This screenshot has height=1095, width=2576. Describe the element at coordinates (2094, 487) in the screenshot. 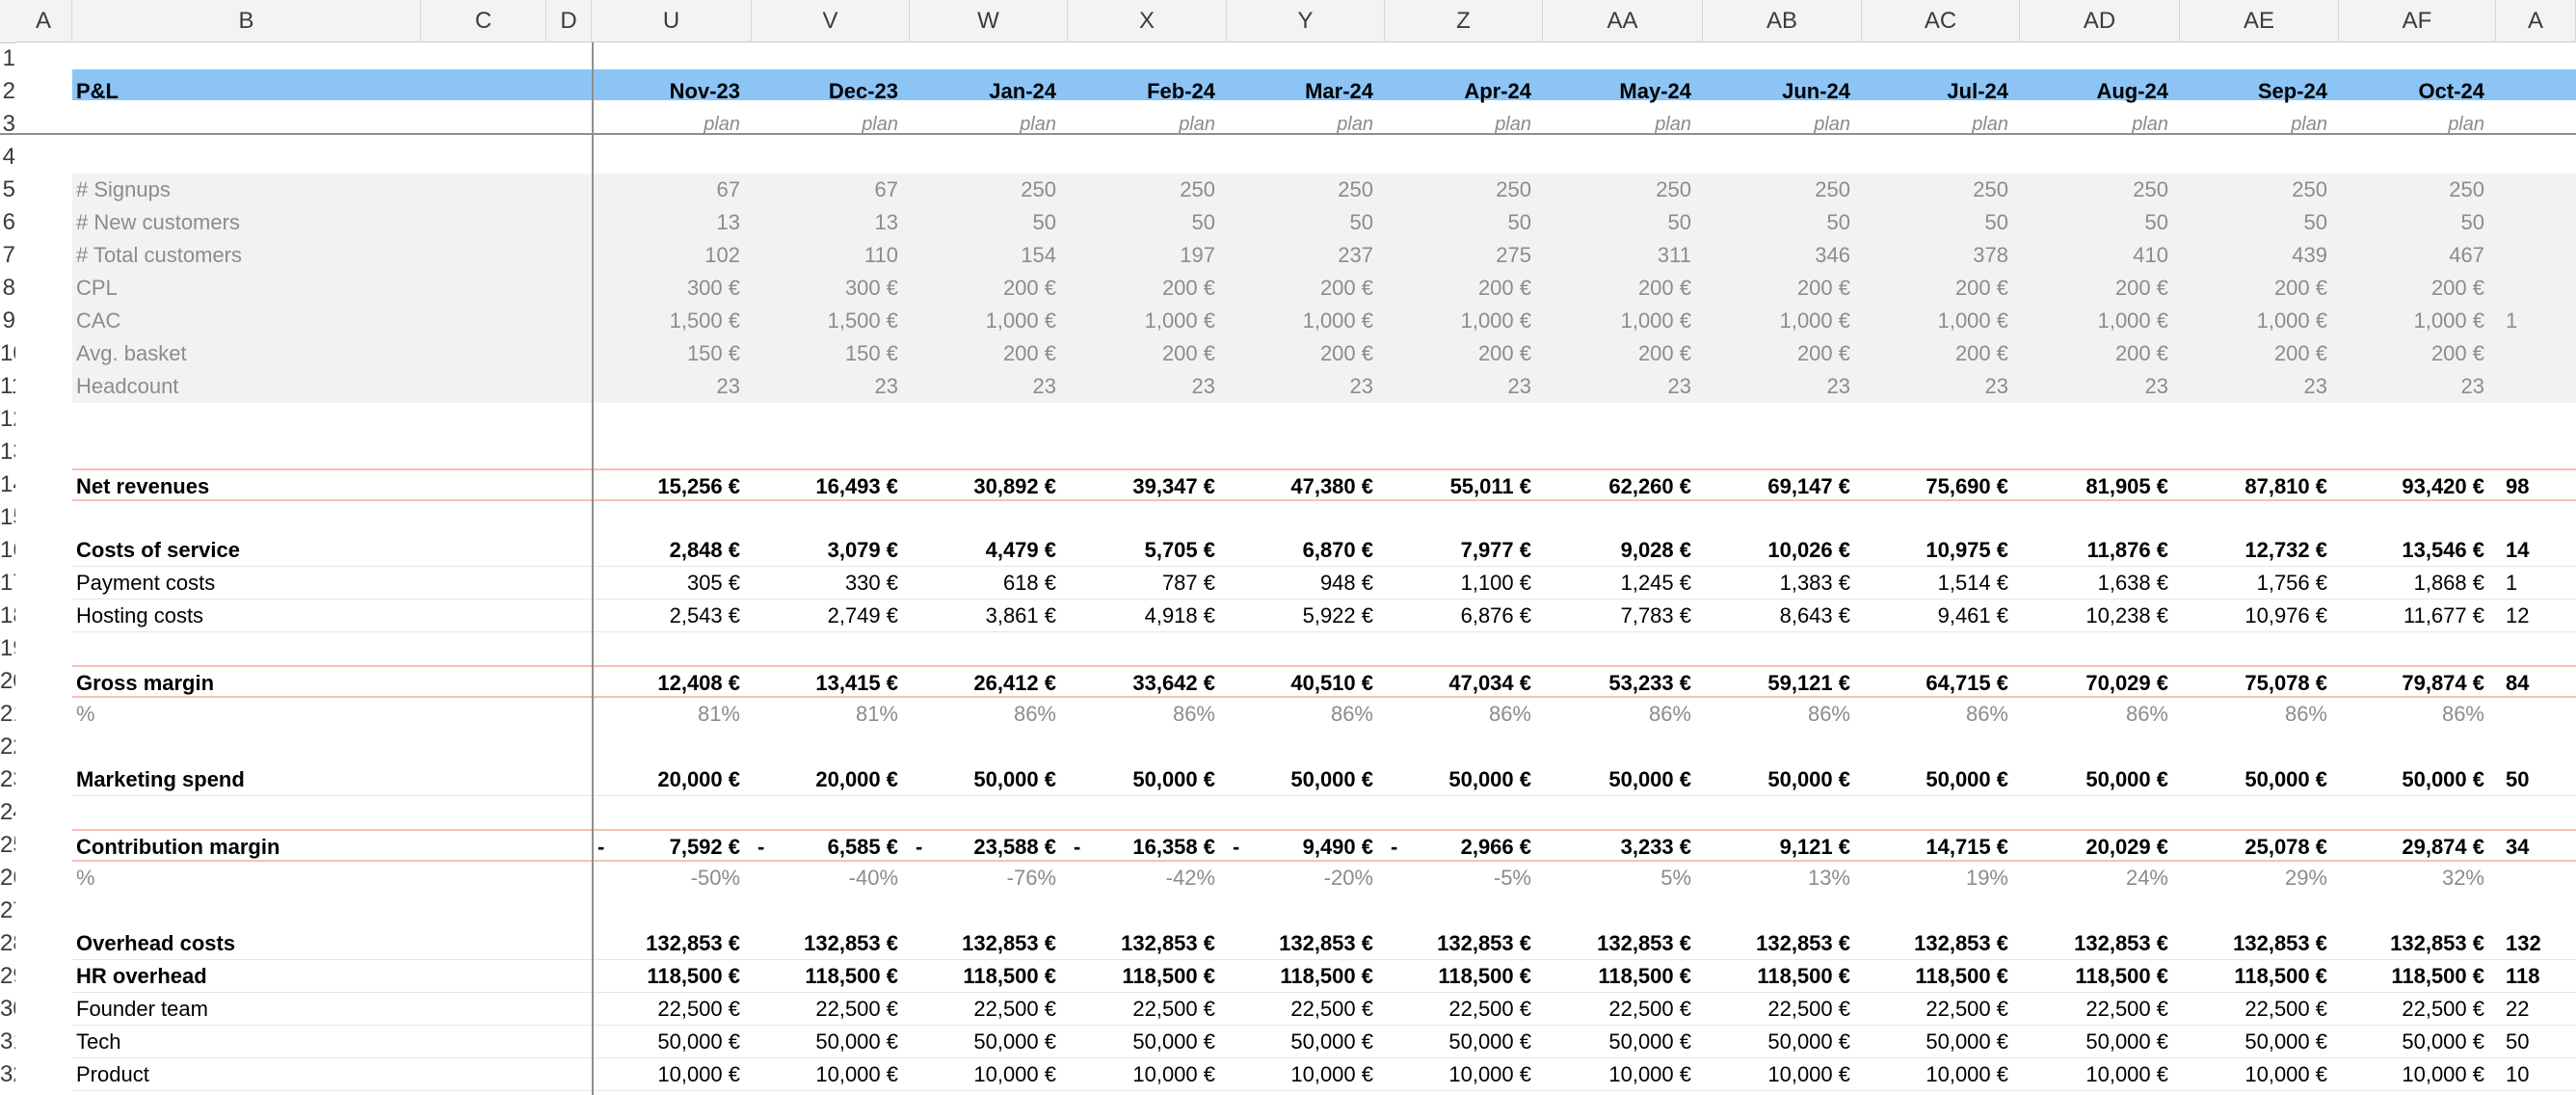

I see `value-cell: 81,905 €` at that location.